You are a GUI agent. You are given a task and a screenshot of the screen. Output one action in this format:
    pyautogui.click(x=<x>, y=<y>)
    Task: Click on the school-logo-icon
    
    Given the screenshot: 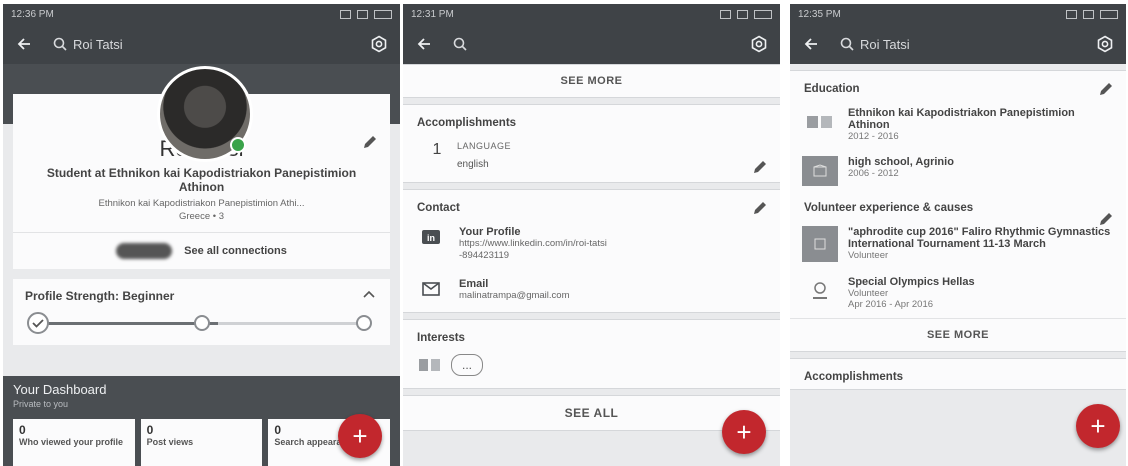 What is the action you would take?
    pyautogui.click(x=820, y=171)
    